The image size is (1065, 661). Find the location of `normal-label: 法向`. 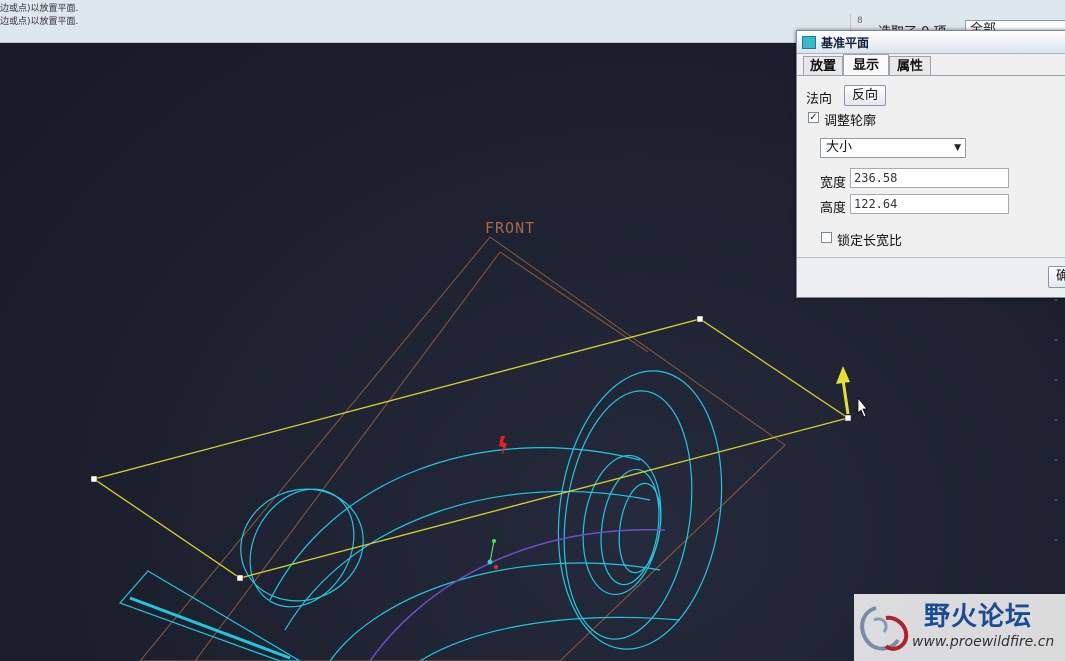

normal-label: 法向 is located at coordinates (819, 99).